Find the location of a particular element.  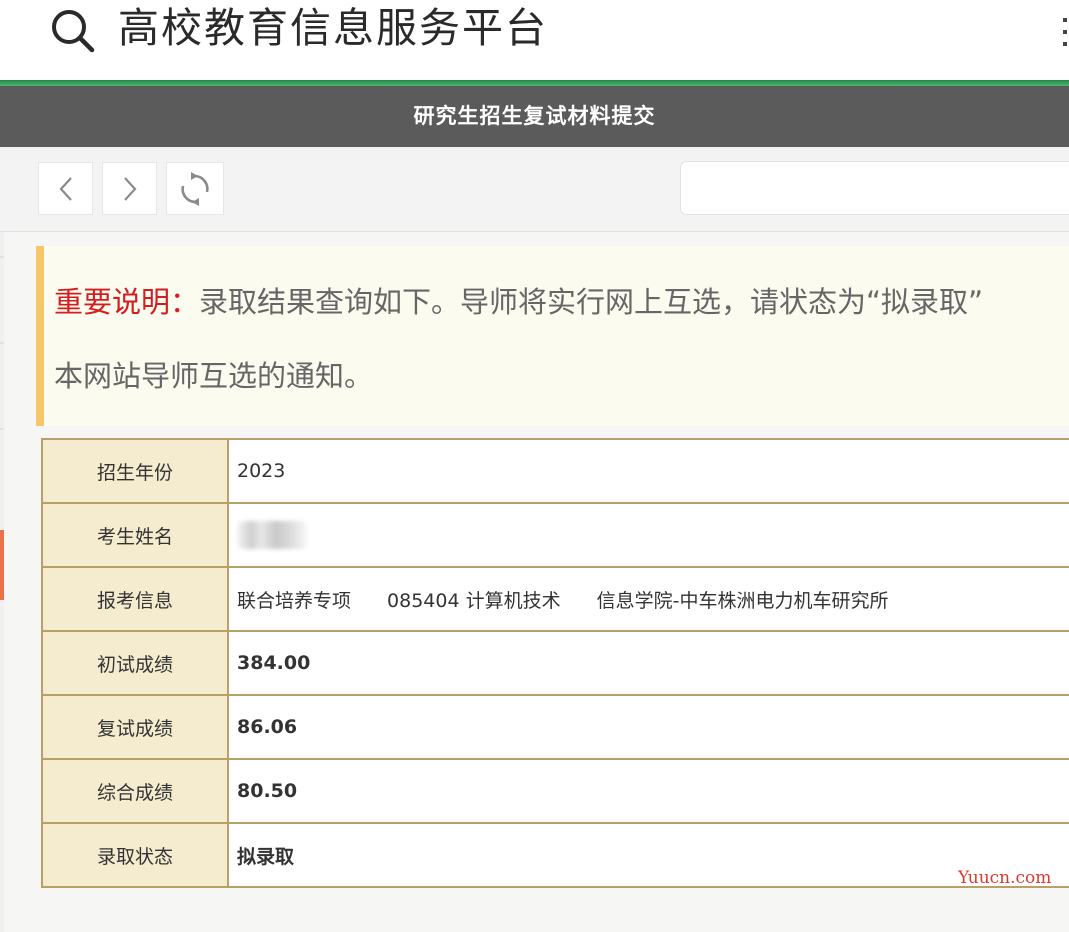

row-label-initial-score: 初试成绩 is located at coordinates (135, 663).